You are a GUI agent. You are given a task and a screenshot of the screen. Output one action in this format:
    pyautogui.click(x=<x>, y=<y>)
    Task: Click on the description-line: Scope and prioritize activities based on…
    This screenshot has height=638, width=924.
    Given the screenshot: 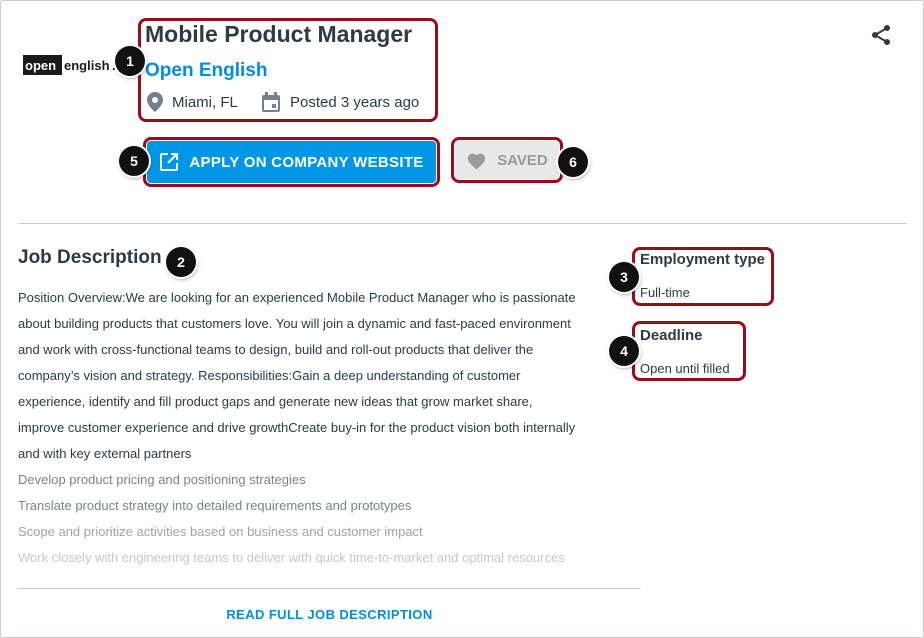 What is the action you would take?
    pyautogui.click(x=220, y=531)
    